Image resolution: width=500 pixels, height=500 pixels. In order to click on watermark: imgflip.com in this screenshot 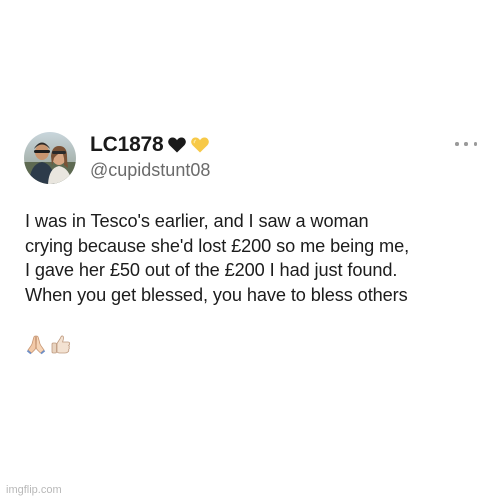, I will do `click(34, 490)`.